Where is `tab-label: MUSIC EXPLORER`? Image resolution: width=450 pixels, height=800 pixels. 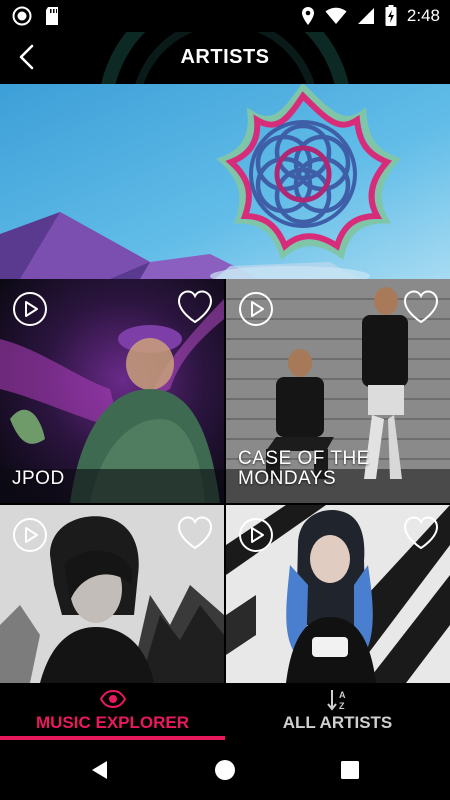
tab-label: MUSIC EXPLORER is located at coordinates (112, 722).